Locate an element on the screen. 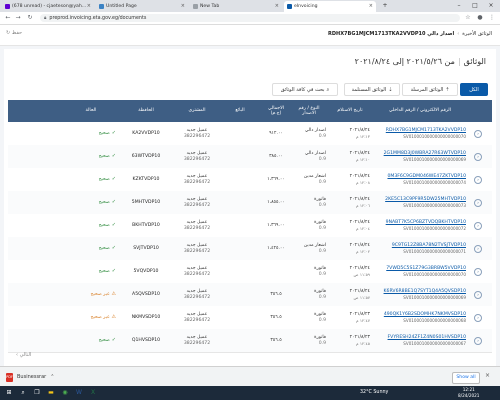 The width and height of the screenshot is (500, 400). close-window-button: × is located at coordinates (491, 6).